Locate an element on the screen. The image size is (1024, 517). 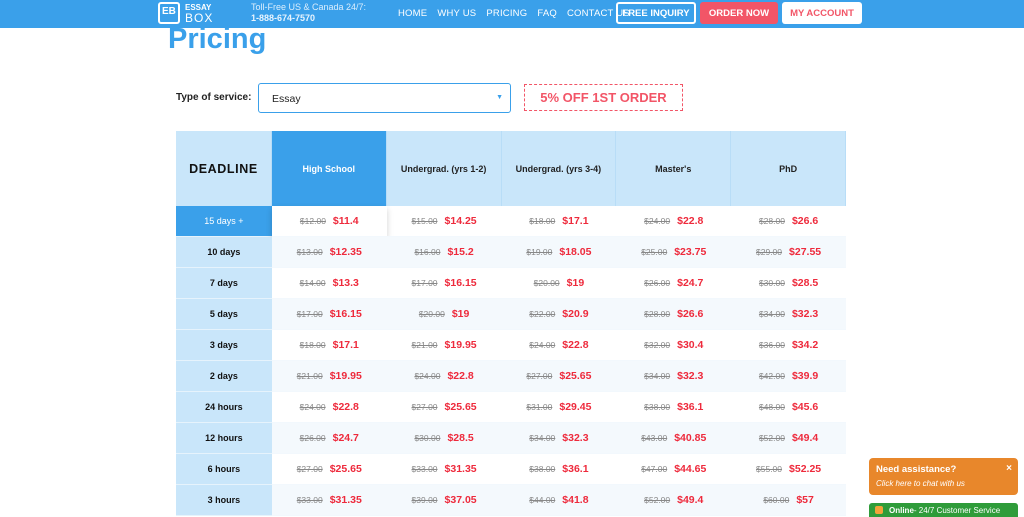
service-type-select: Essay ▼ is located at coordinates (384, 98).